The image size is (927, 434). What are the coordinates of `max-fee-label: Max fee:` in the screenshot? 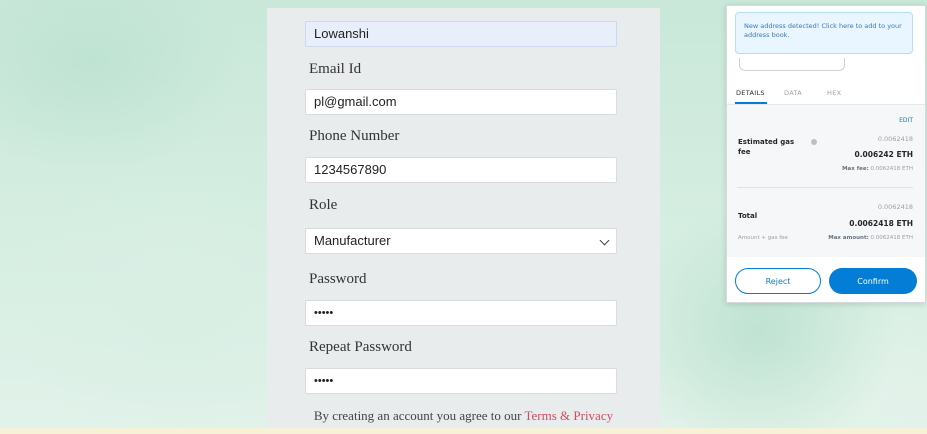 It's located at (855, 169).